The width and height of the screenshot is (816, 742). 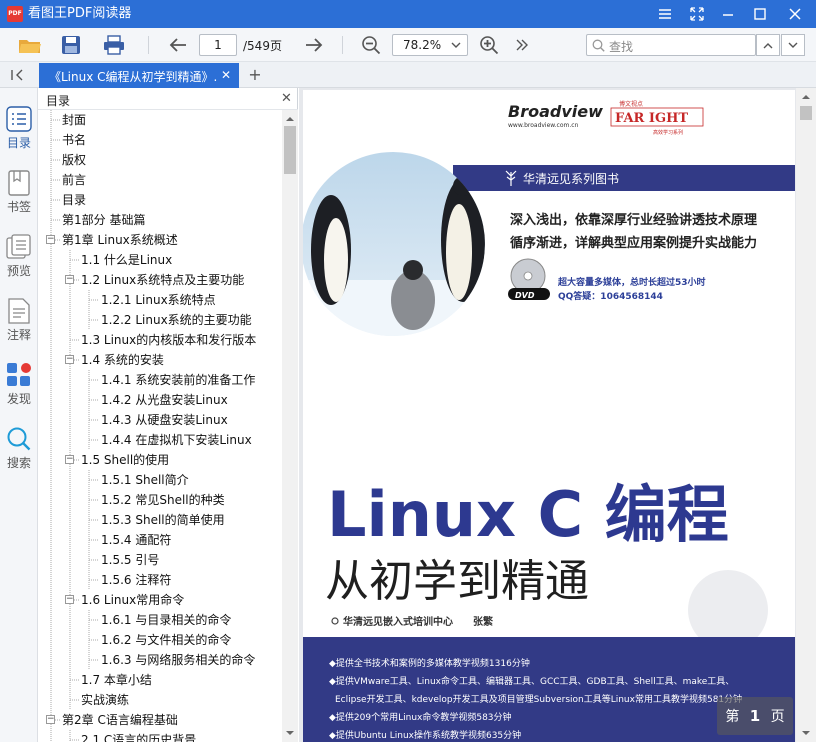 What do you see at coordinates (522, 45) in the screenshot?
I see `more-tools-icon` at bounding box center [522, 45].